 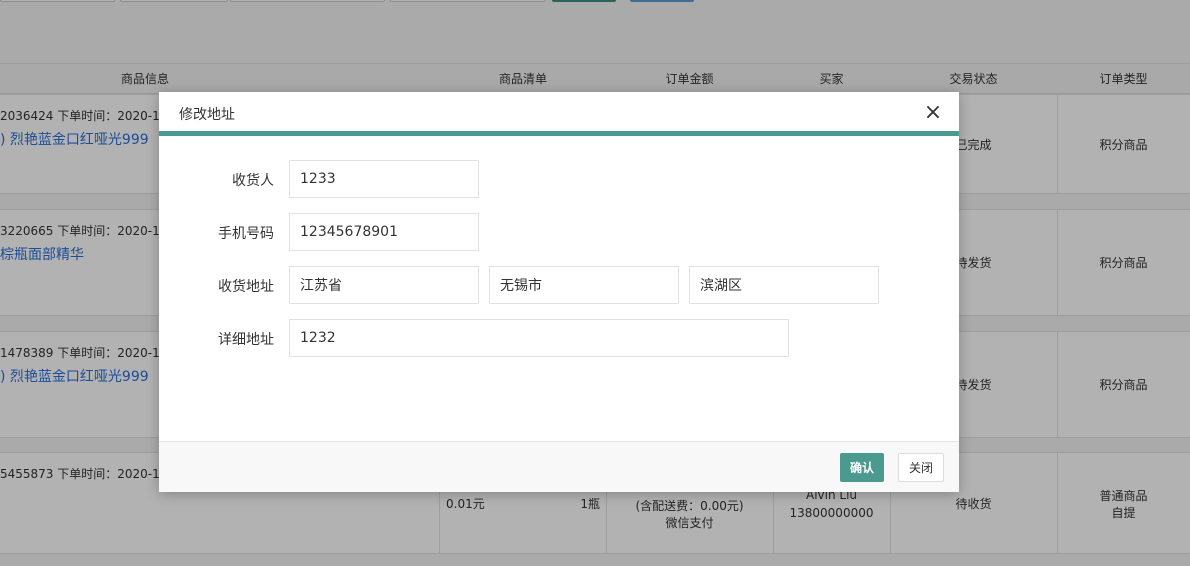 I want to click on city-input, so click(x=584, y=285).